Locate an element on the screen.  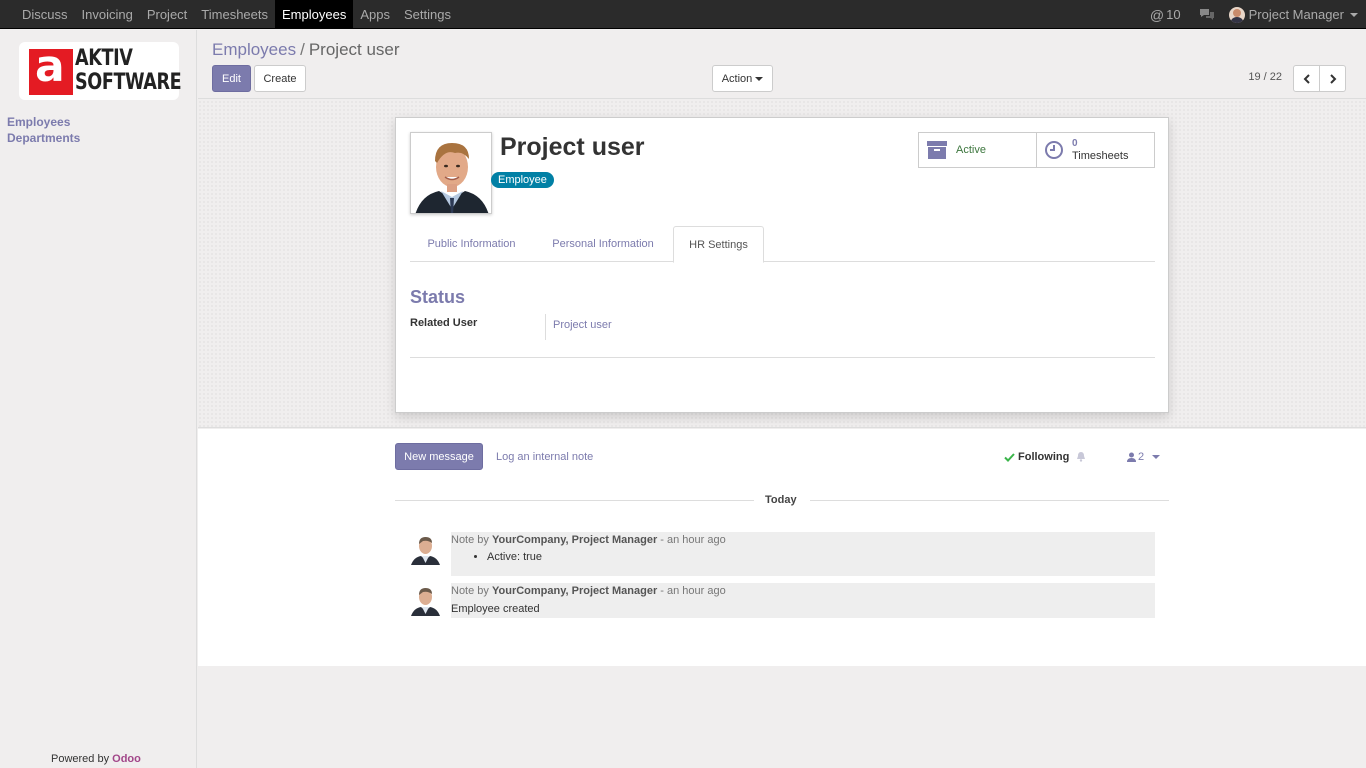
tab-hr-settings: HR Settings is located at coordinates (718, 244).